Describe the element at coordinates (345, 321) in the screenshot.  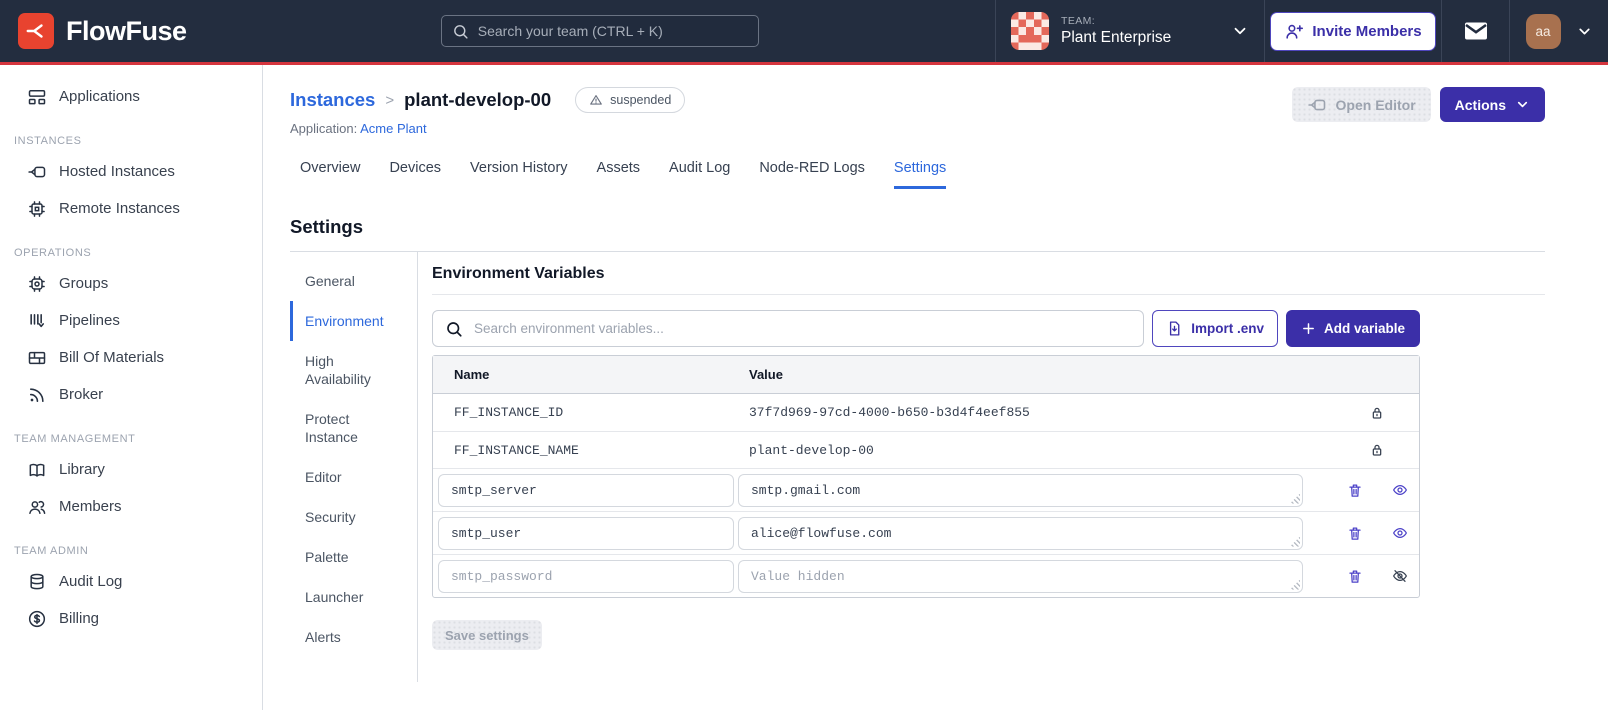
I see `subnav-environment: Environment` at that location.